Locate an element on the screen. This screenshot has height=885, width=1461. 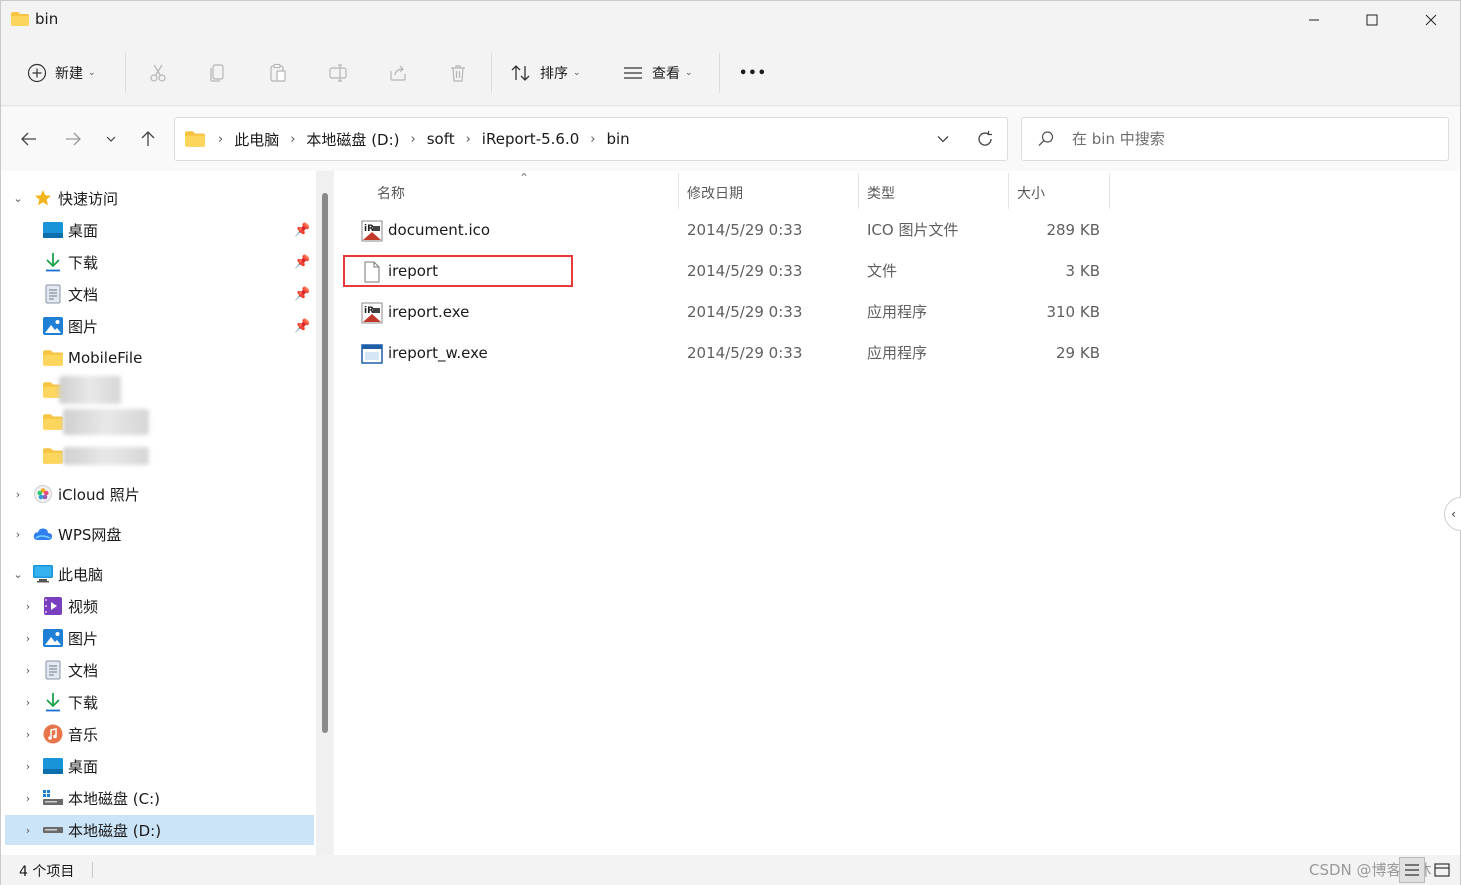
sidebar-scrollbar is located at coordinates (325, 513).